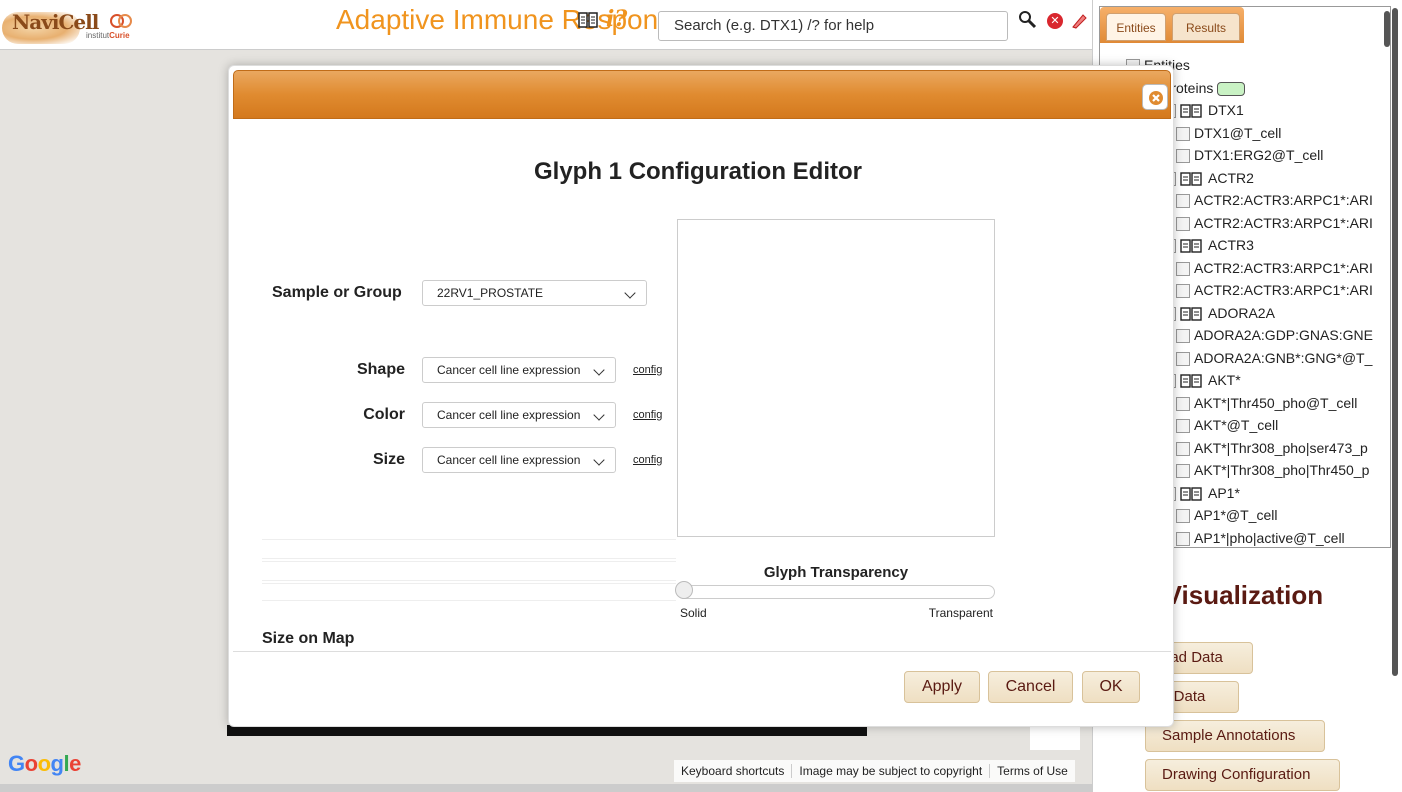 This screenshot has height=792, width=1402. What do you see at coordinates (1155, 97) in the screenshot?
I see `close-button` at bounding box center [1155, 97].